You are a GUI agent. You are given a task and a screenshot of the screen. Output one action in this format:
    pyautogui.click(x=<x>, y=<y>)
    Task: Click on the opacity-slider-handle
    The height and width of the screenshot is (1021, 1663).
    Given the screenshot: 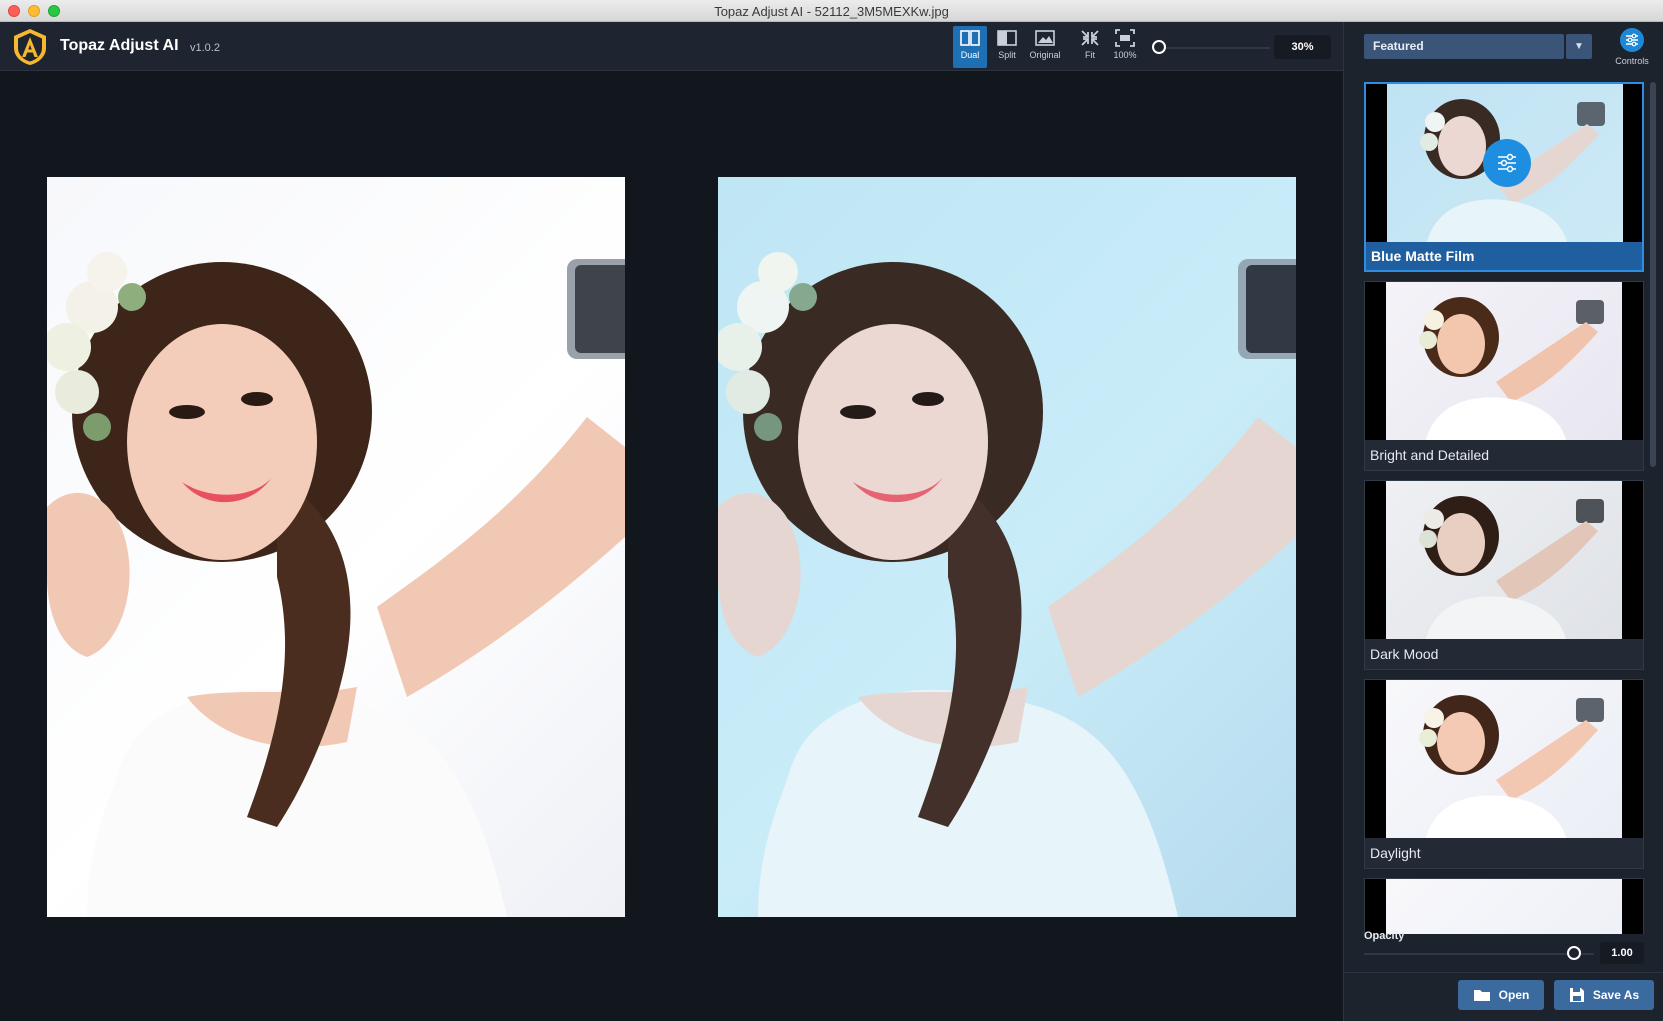 What is the action you would take?
    pyautogui.click(x=1574, y=953)
    